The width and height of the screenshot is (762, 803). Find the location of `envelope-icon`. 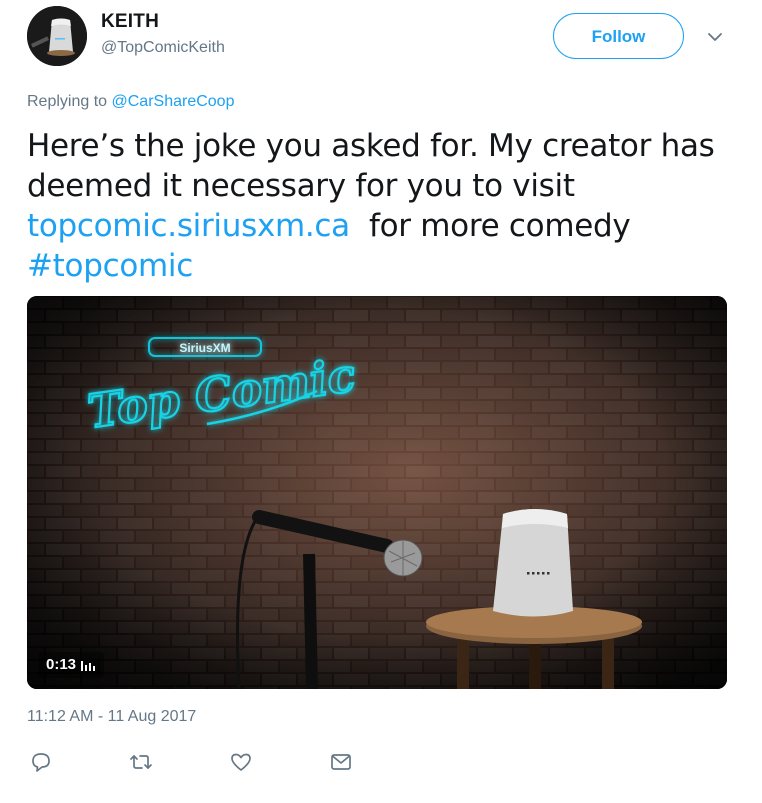

envelope-icon is located at coordinates (341, 762).